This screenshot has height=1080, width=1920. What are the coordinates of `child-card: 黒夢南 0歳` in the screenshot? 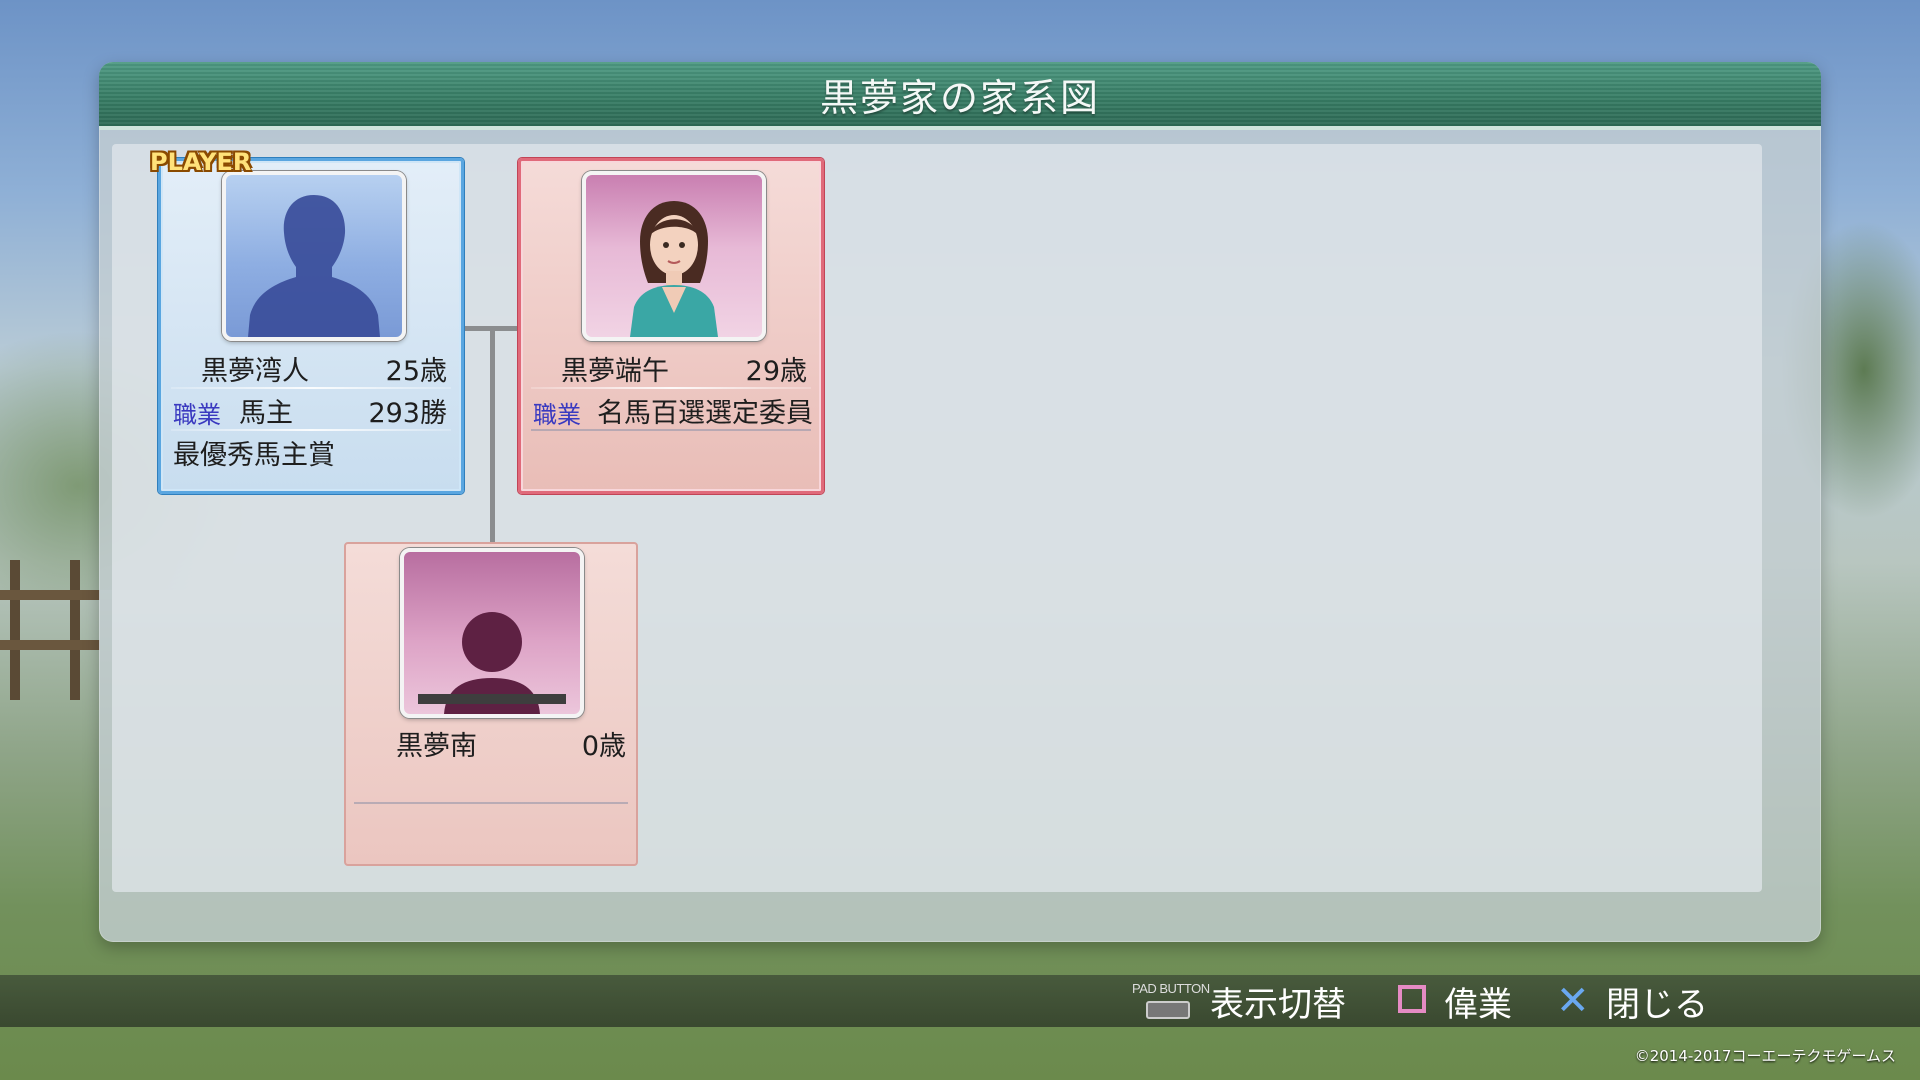 It's located at (491, 704).